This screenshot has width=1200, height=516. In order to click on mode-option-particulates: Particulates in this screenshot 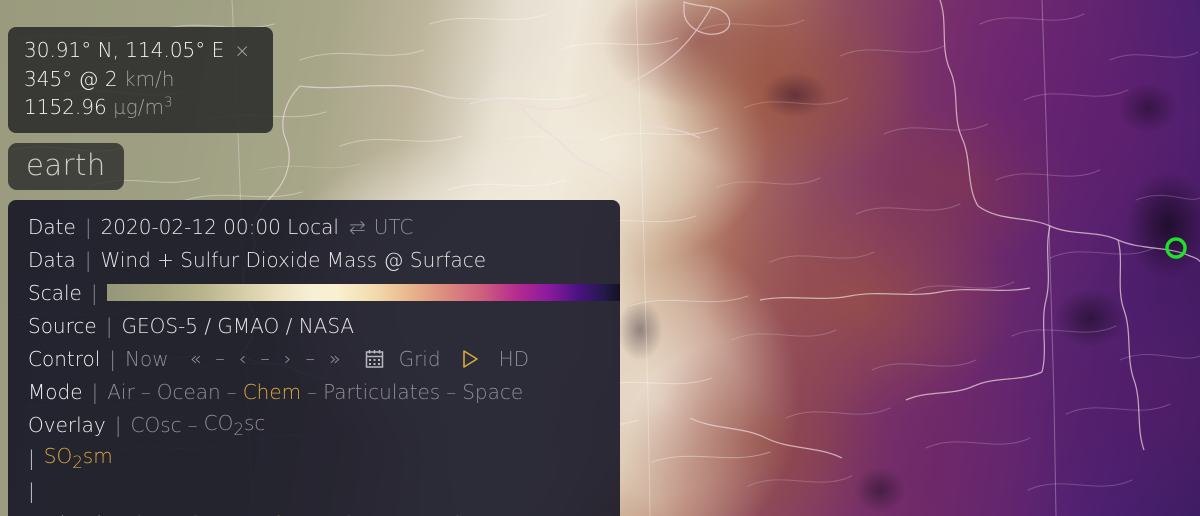, I will do `click(381, 392)`.